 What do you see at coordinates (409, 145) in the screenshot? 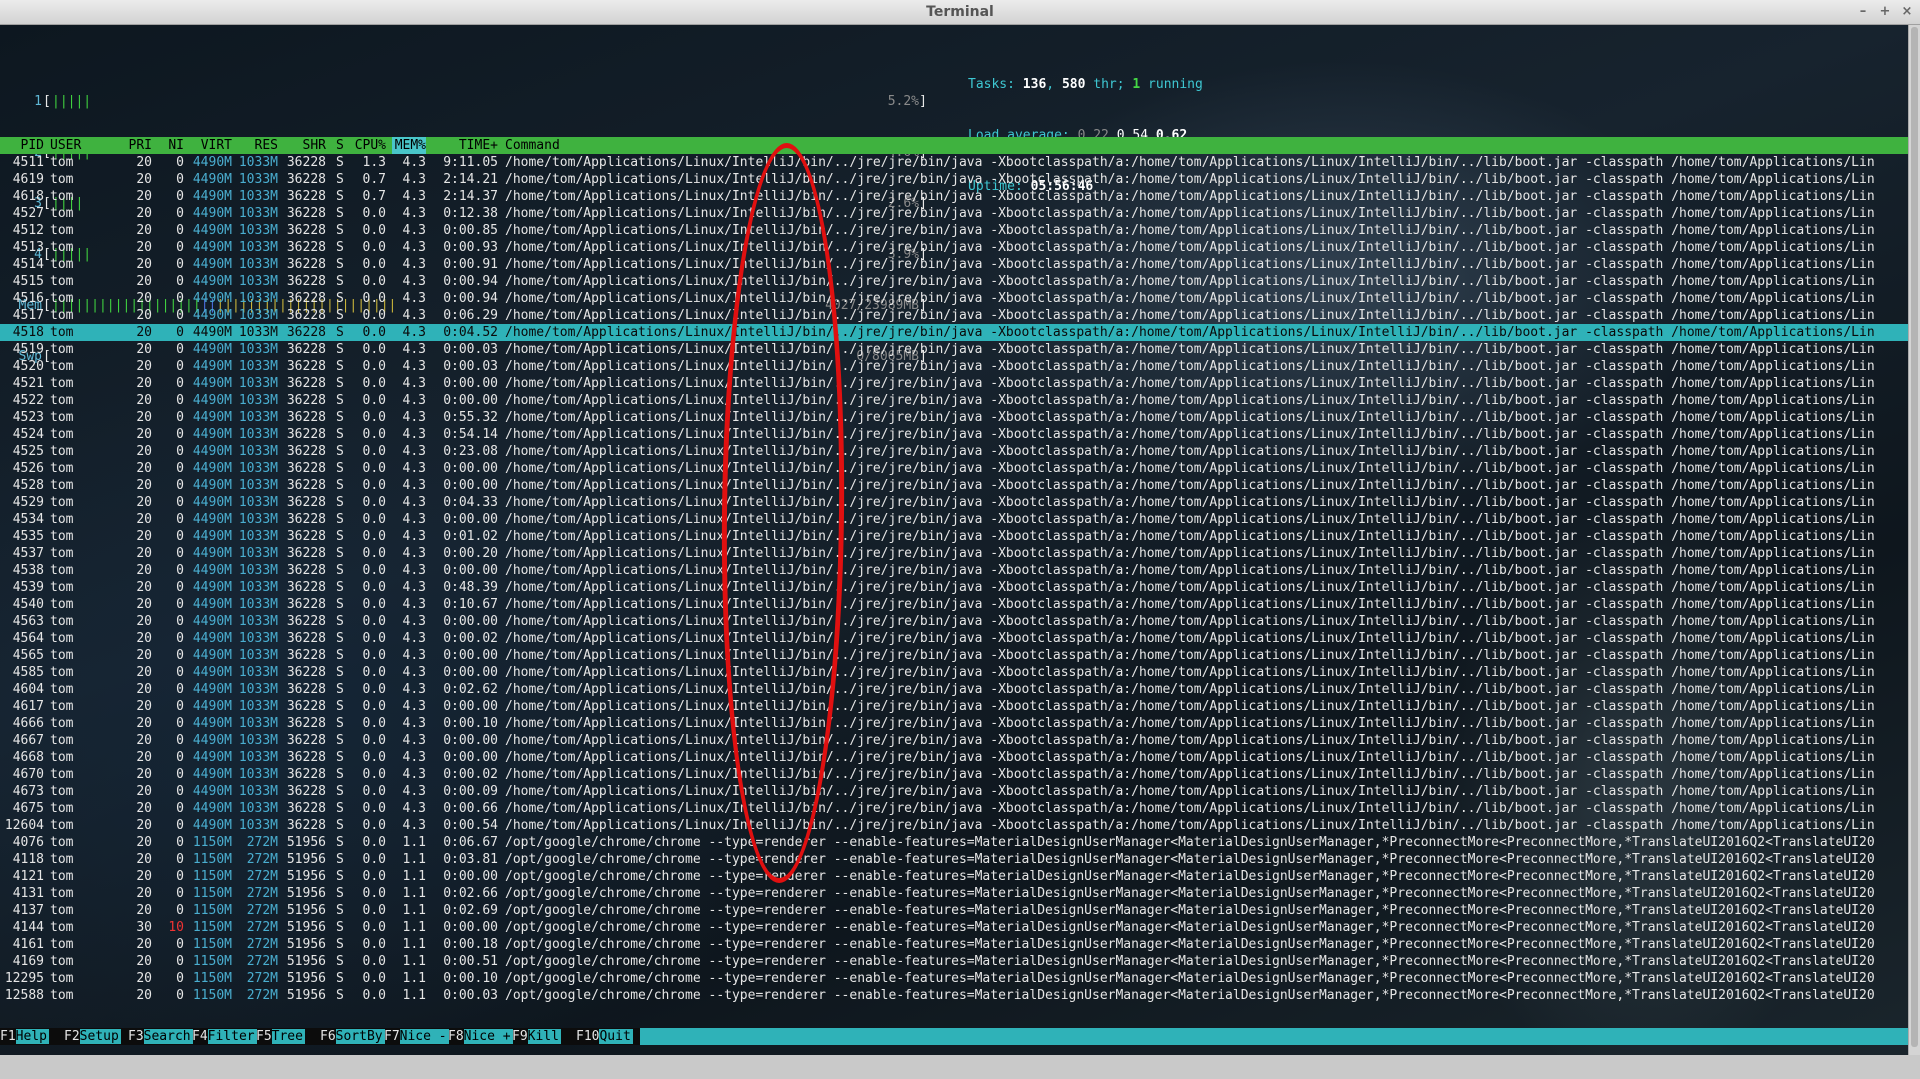
I see `col-mem: MEM%` at bounding box center [409, 145].